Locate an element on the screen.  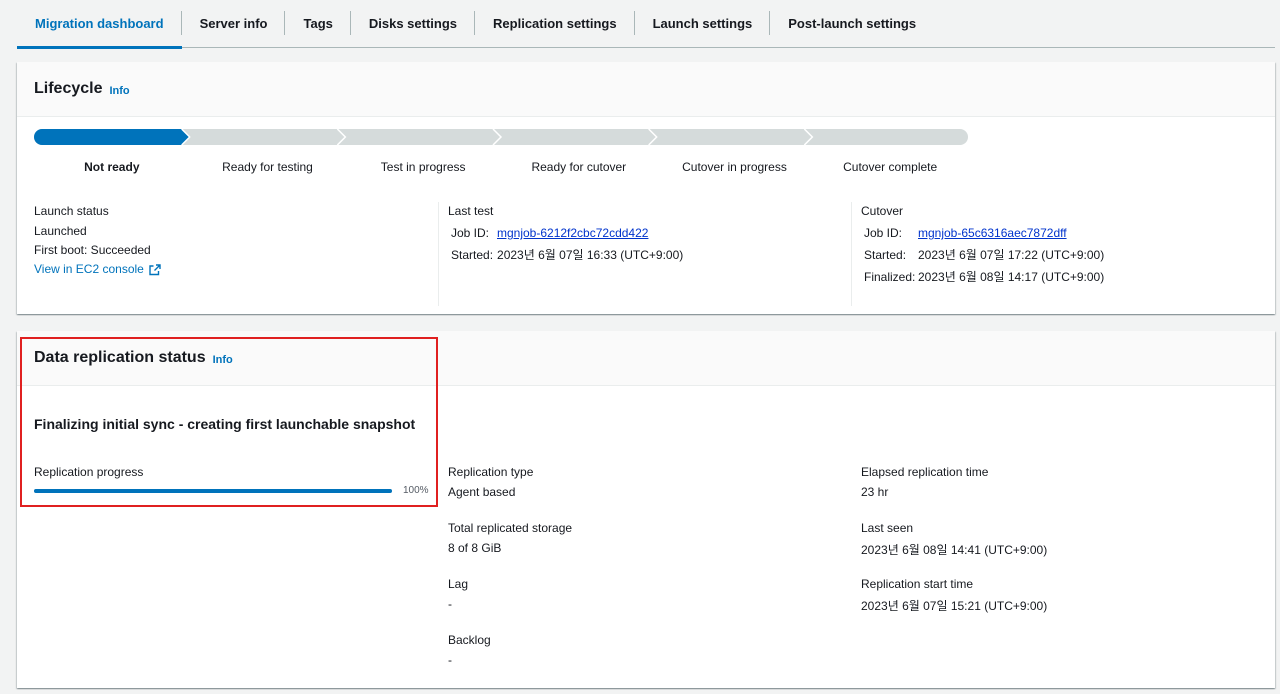
field-label: Replication start time is located at coordinates (917, 584).